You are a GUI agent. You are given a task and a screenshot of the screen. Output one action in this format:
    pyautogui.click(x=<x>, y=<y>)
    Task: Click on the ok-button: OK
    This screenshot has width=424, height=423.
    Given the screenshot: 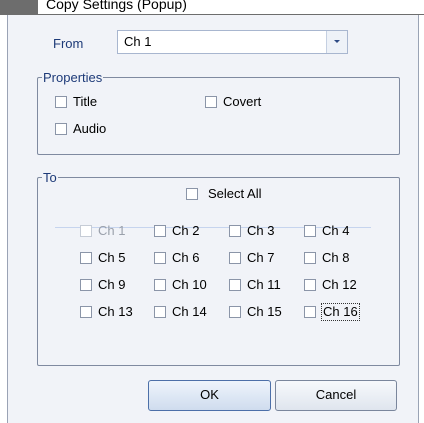 What is the action you would take?
    pyautogui.click(x=209, y=395)
    